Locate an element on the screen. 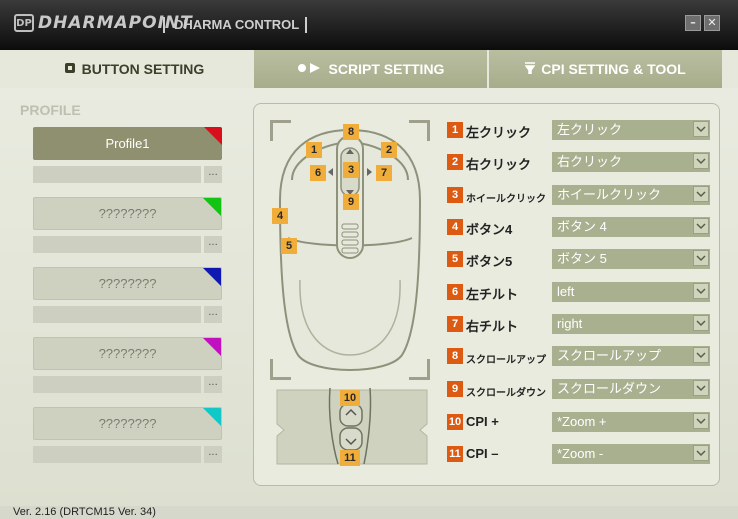 The image size is (738, 519). button-row: 10 CPI + *Zoom + is located at coordinates (578, 422).